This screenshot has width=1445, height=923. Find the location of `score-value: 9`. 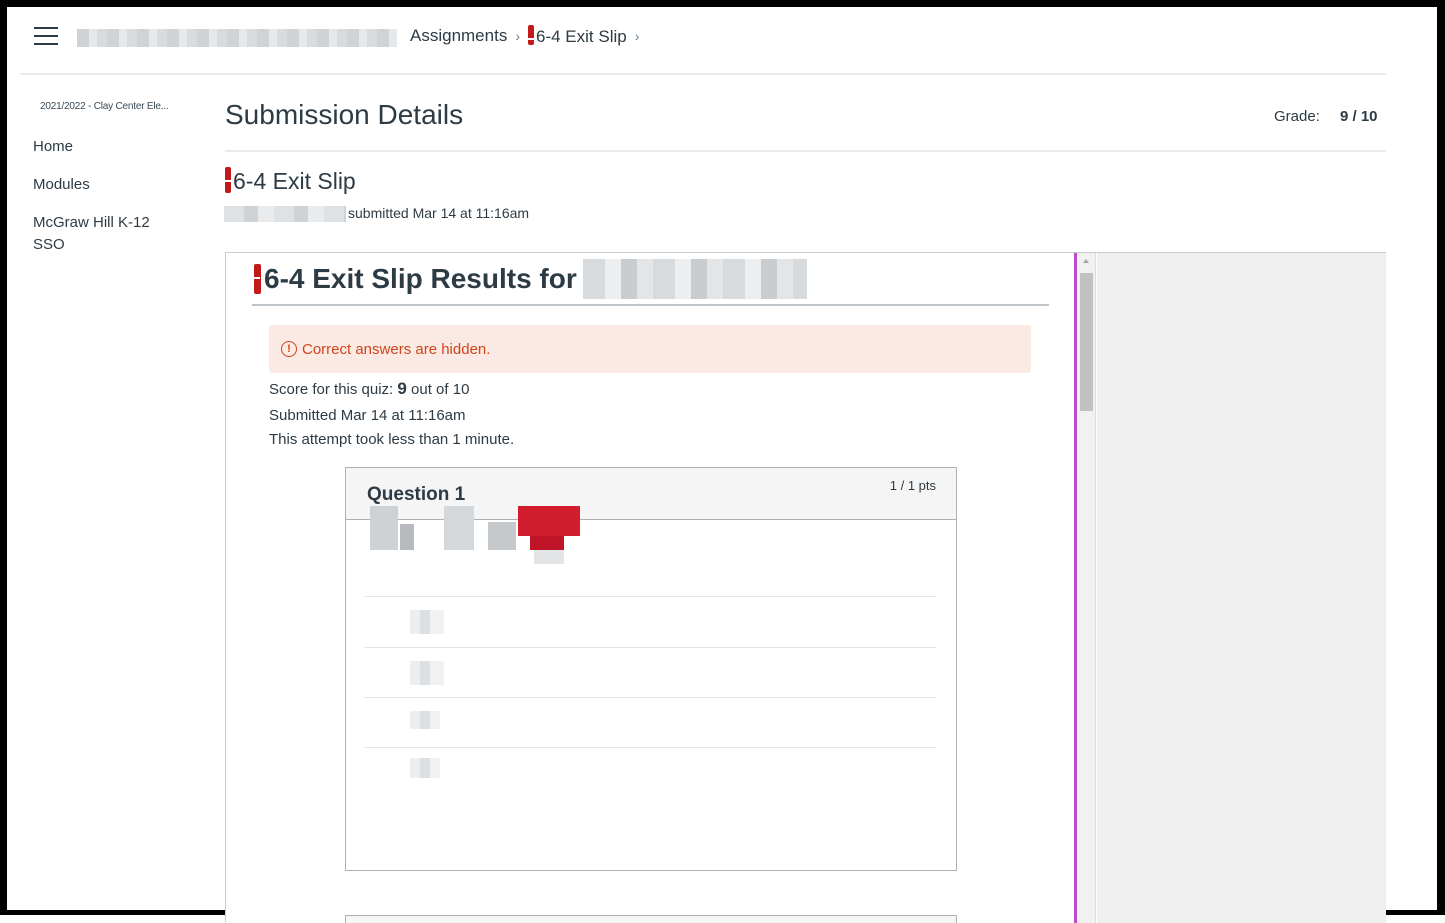

score-value: 9 is located at coordinates (402, 388).